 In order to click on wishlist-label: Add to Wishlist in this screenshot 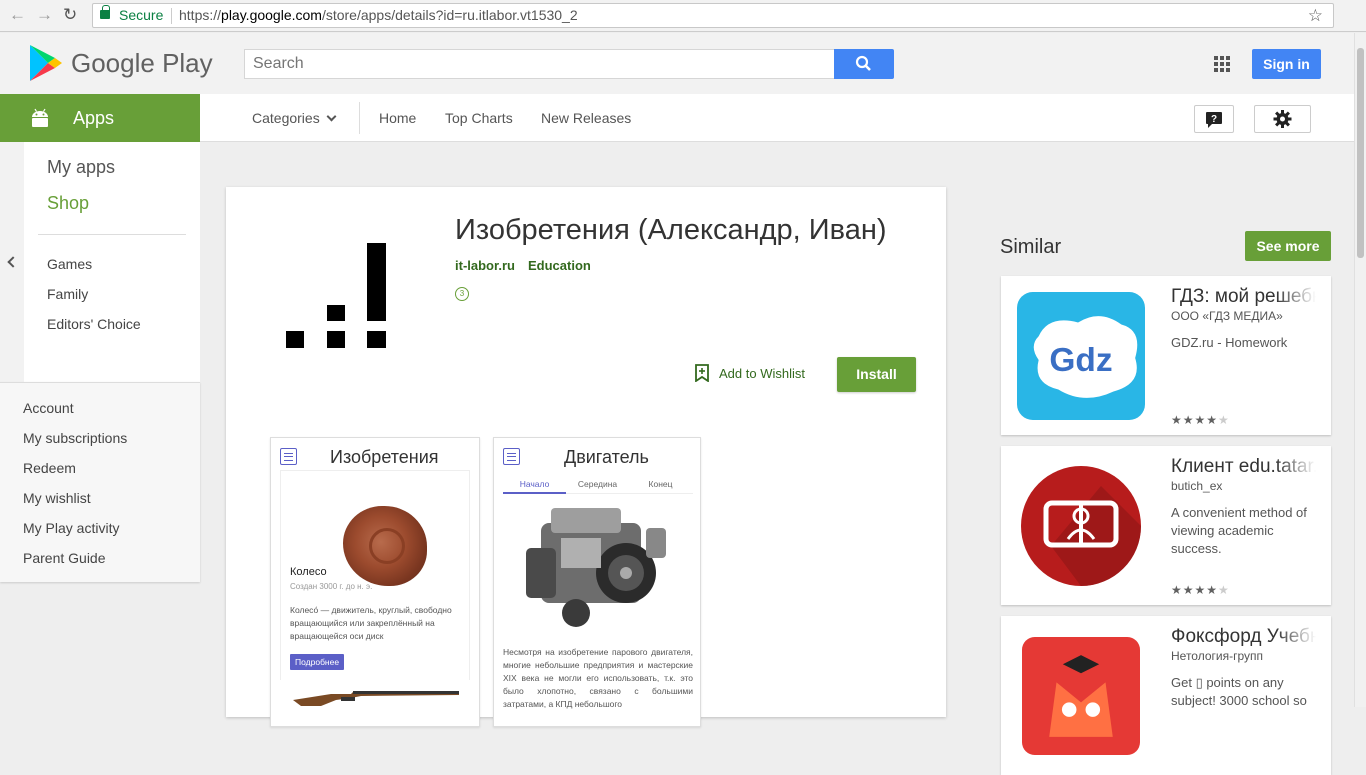, I will do `click(762, 373)`.